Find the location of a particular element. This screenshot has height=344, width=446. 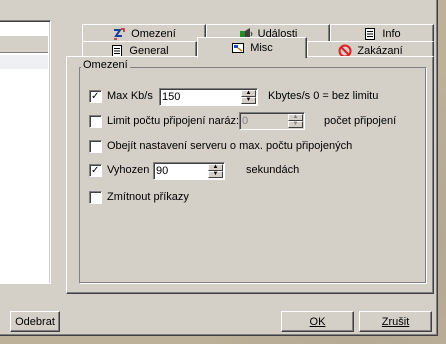

user-list is located at coordinates (25, 152).